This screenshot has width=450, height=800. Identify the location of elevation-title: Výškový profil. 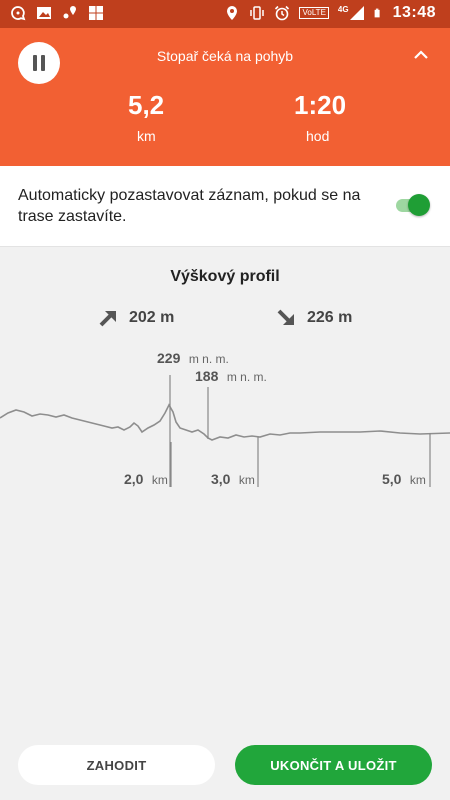
(225, 276).